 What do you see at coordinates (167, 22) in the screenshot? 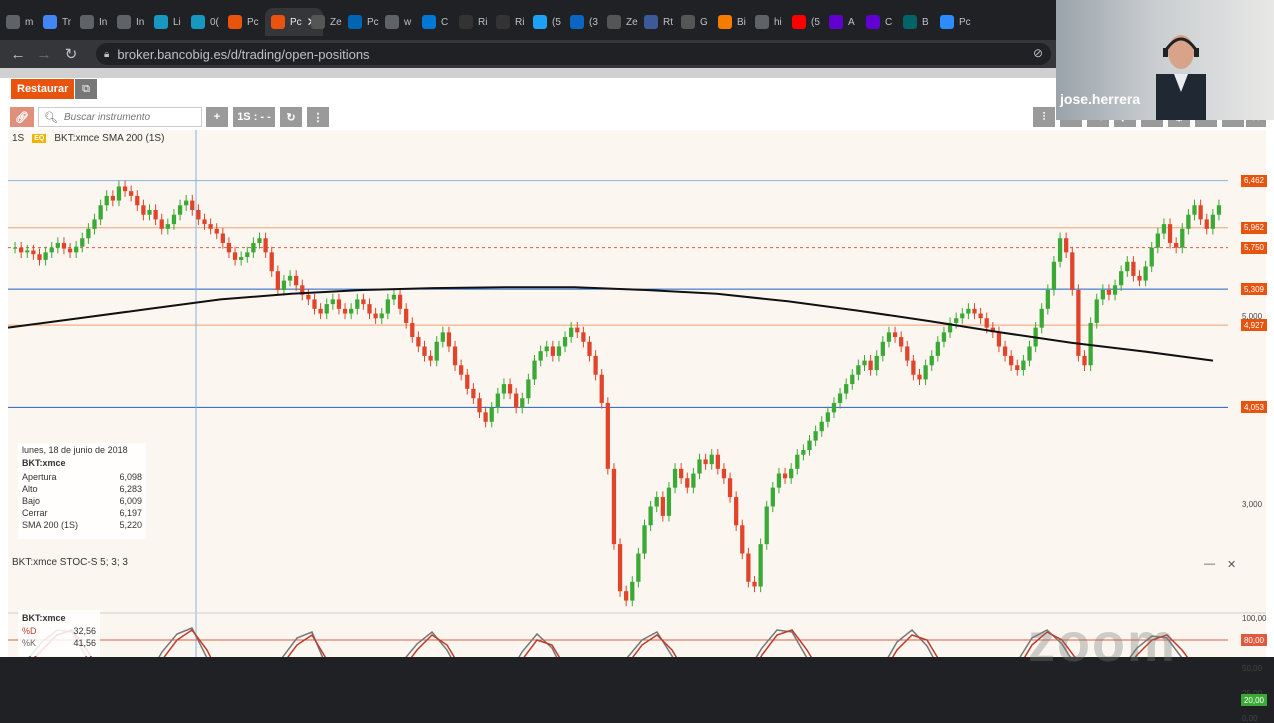
I see `browser-tab-4: Li` at bounding box center [167, 22].